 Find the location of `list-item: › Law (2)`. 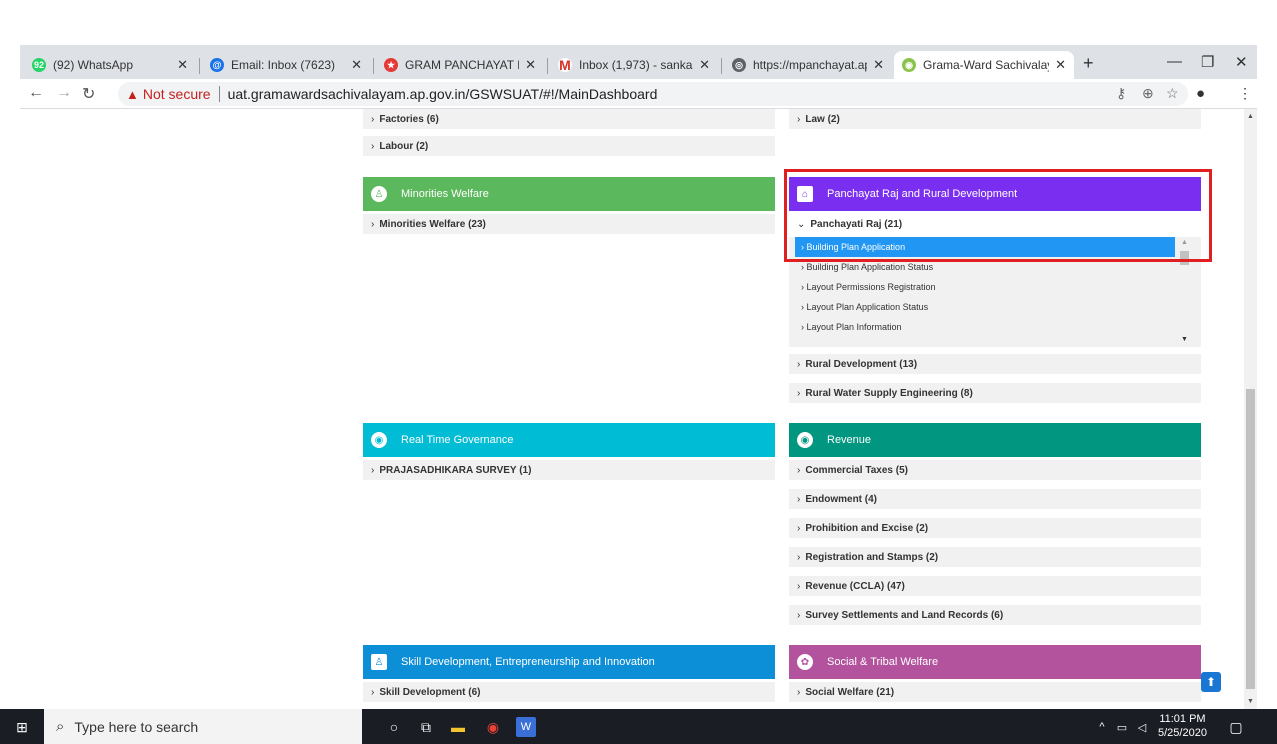

list-item: › Law (2) is located at coordinates (995, 119).